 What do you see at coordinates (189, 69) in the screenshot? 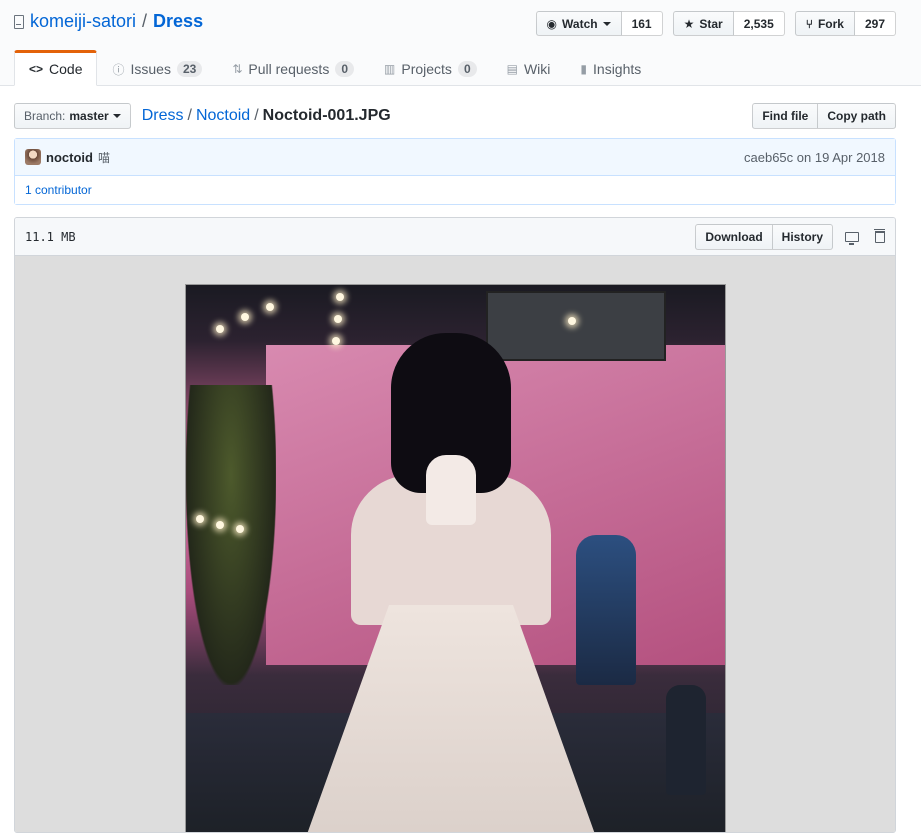
I see `issues-counter: 23` at bounding box center [189, 69].